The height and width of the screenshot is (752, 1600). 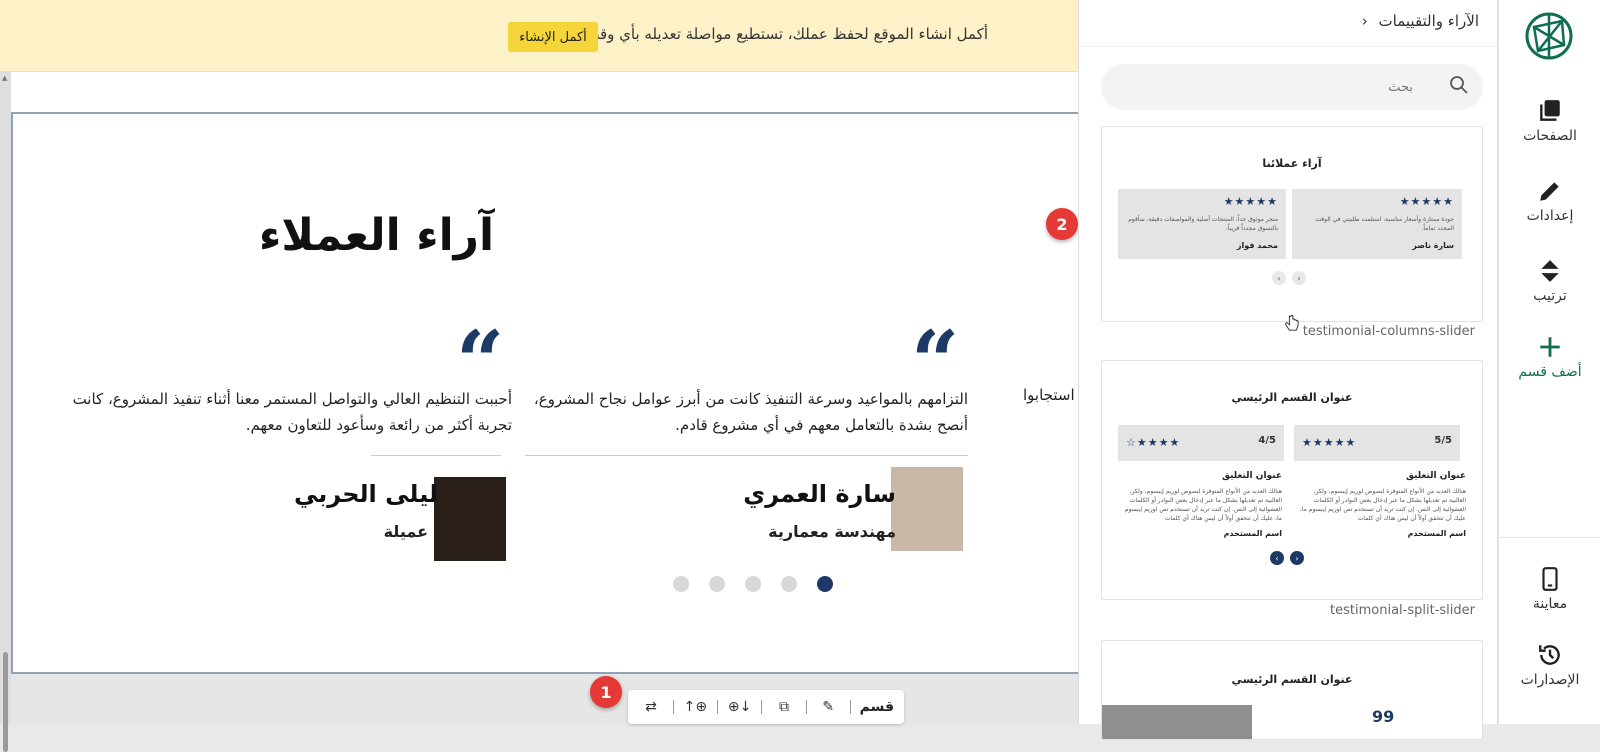 What do you see at coordinates (1549, 191) in the screenshot?
I see `pencil-icon` at bounding box center [1549, 191].